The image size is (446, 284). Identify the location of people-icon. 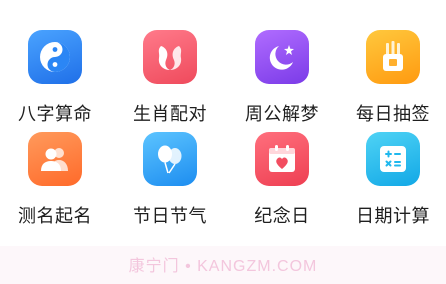
(55, 159).